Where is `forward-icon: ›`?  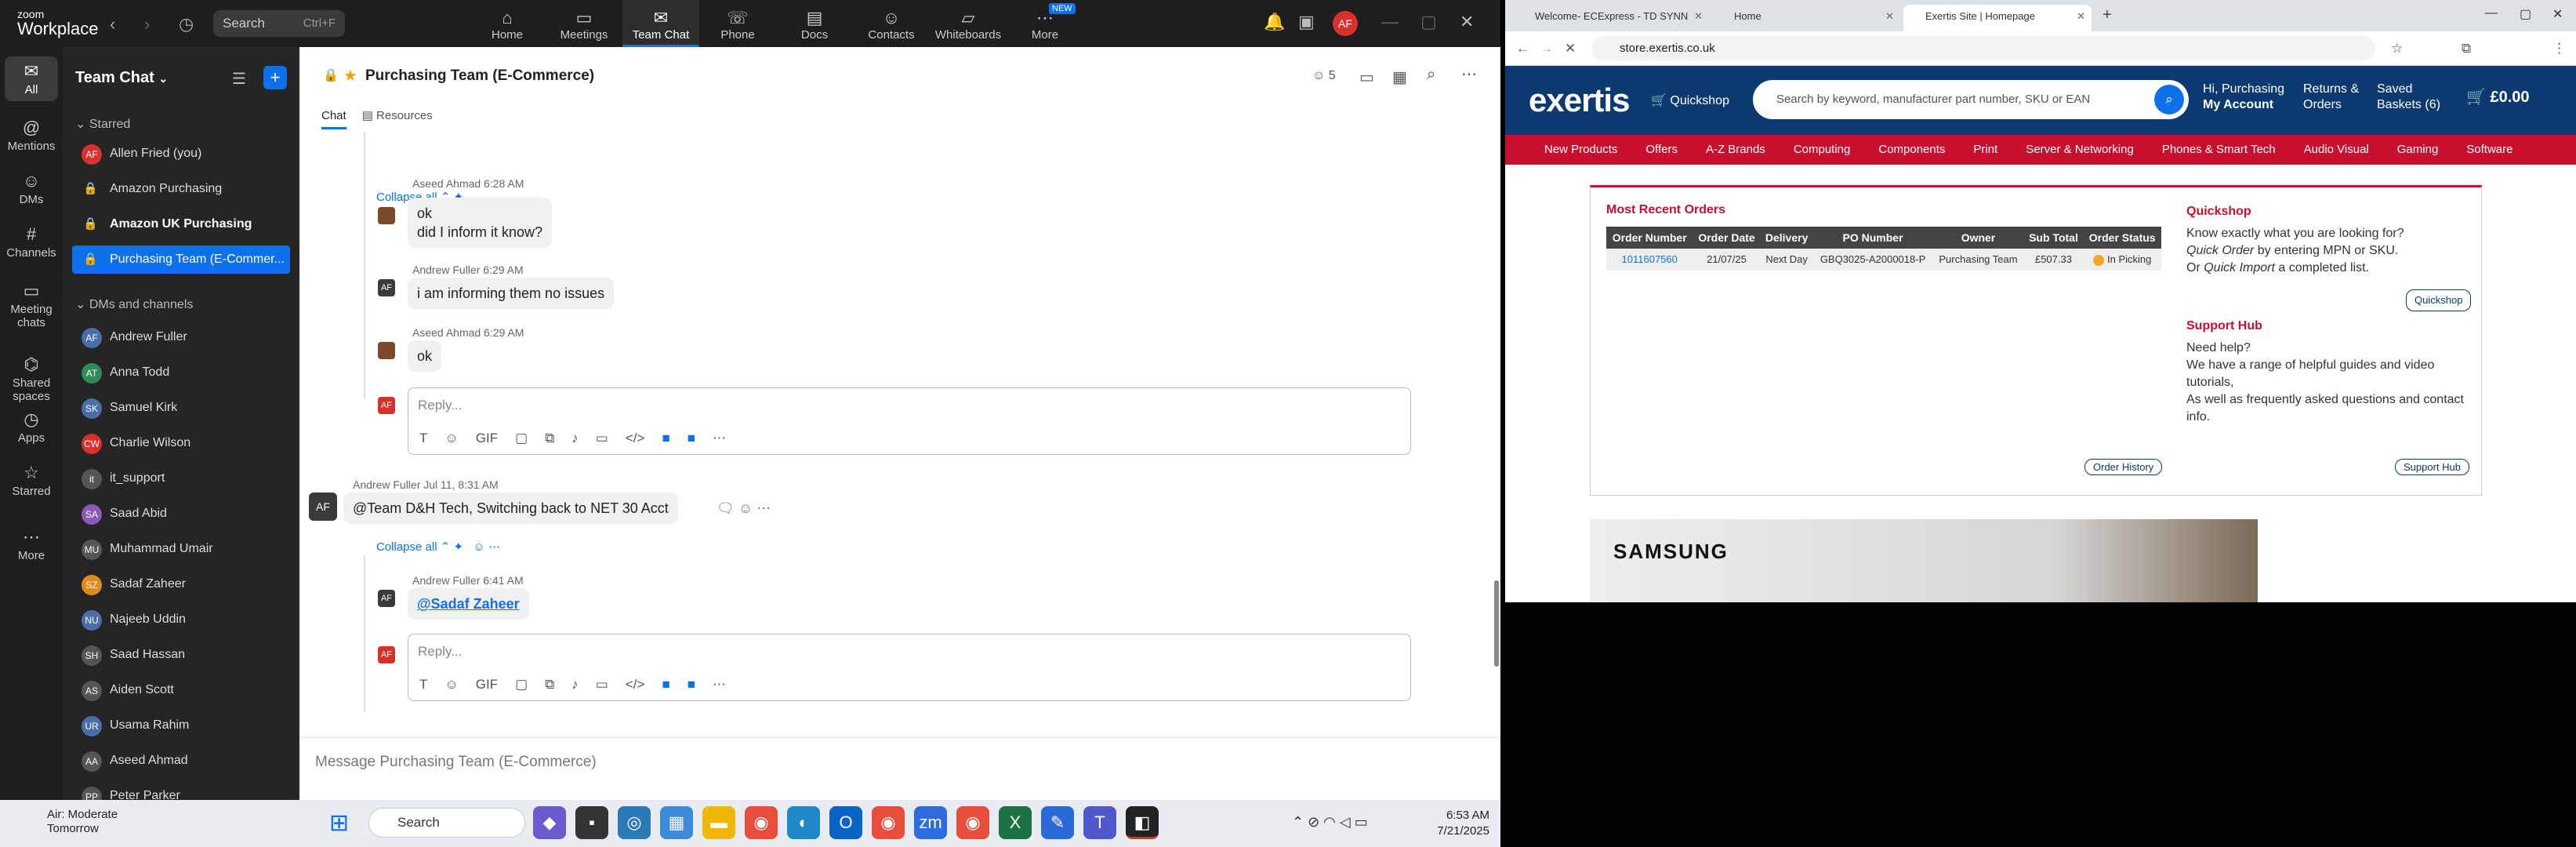
forward-icon: › is located at coordinates (147, 24).